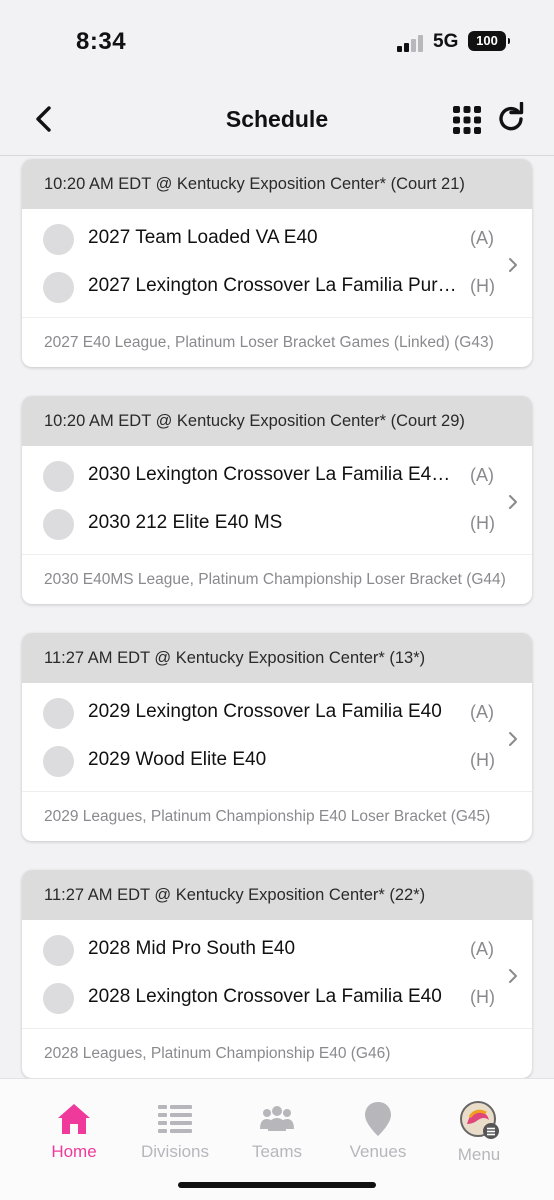  I want to click on team-row: 2030 212 Elite E40 MS (H), so click(277, 524).